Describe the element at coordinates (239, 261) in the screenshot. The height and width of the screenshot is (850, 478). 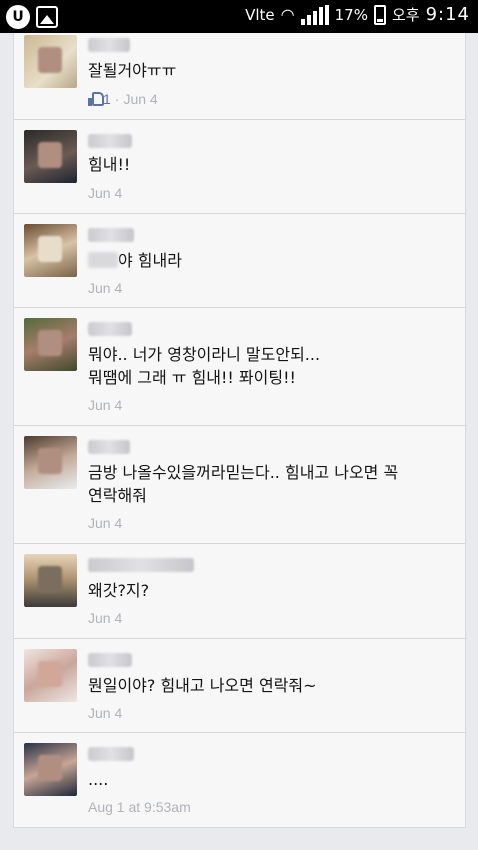
I see `comment-item: 야 힘내라 Jun 4` at that location.